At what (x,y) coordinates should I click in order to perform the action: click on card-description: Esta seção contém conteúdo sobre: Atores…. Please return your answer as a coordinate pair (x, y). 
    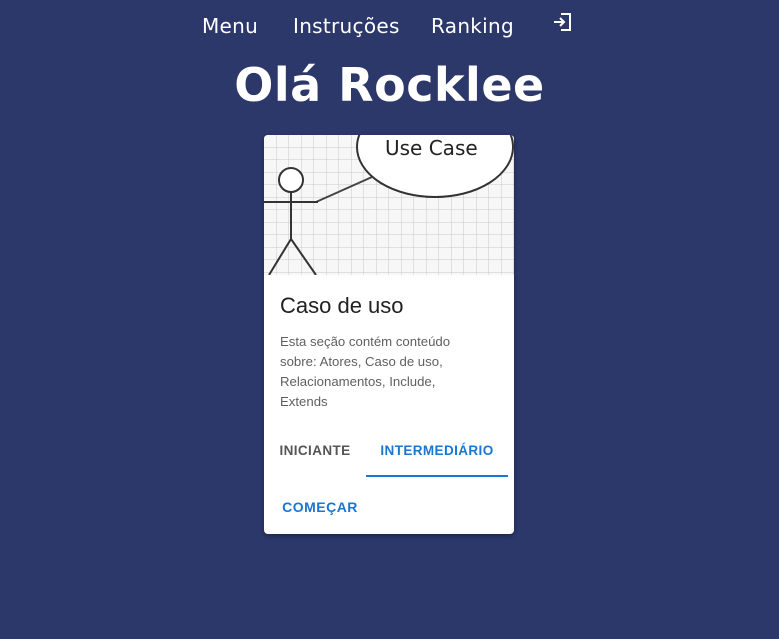
    Looking at the image, I should click on (365, 371).